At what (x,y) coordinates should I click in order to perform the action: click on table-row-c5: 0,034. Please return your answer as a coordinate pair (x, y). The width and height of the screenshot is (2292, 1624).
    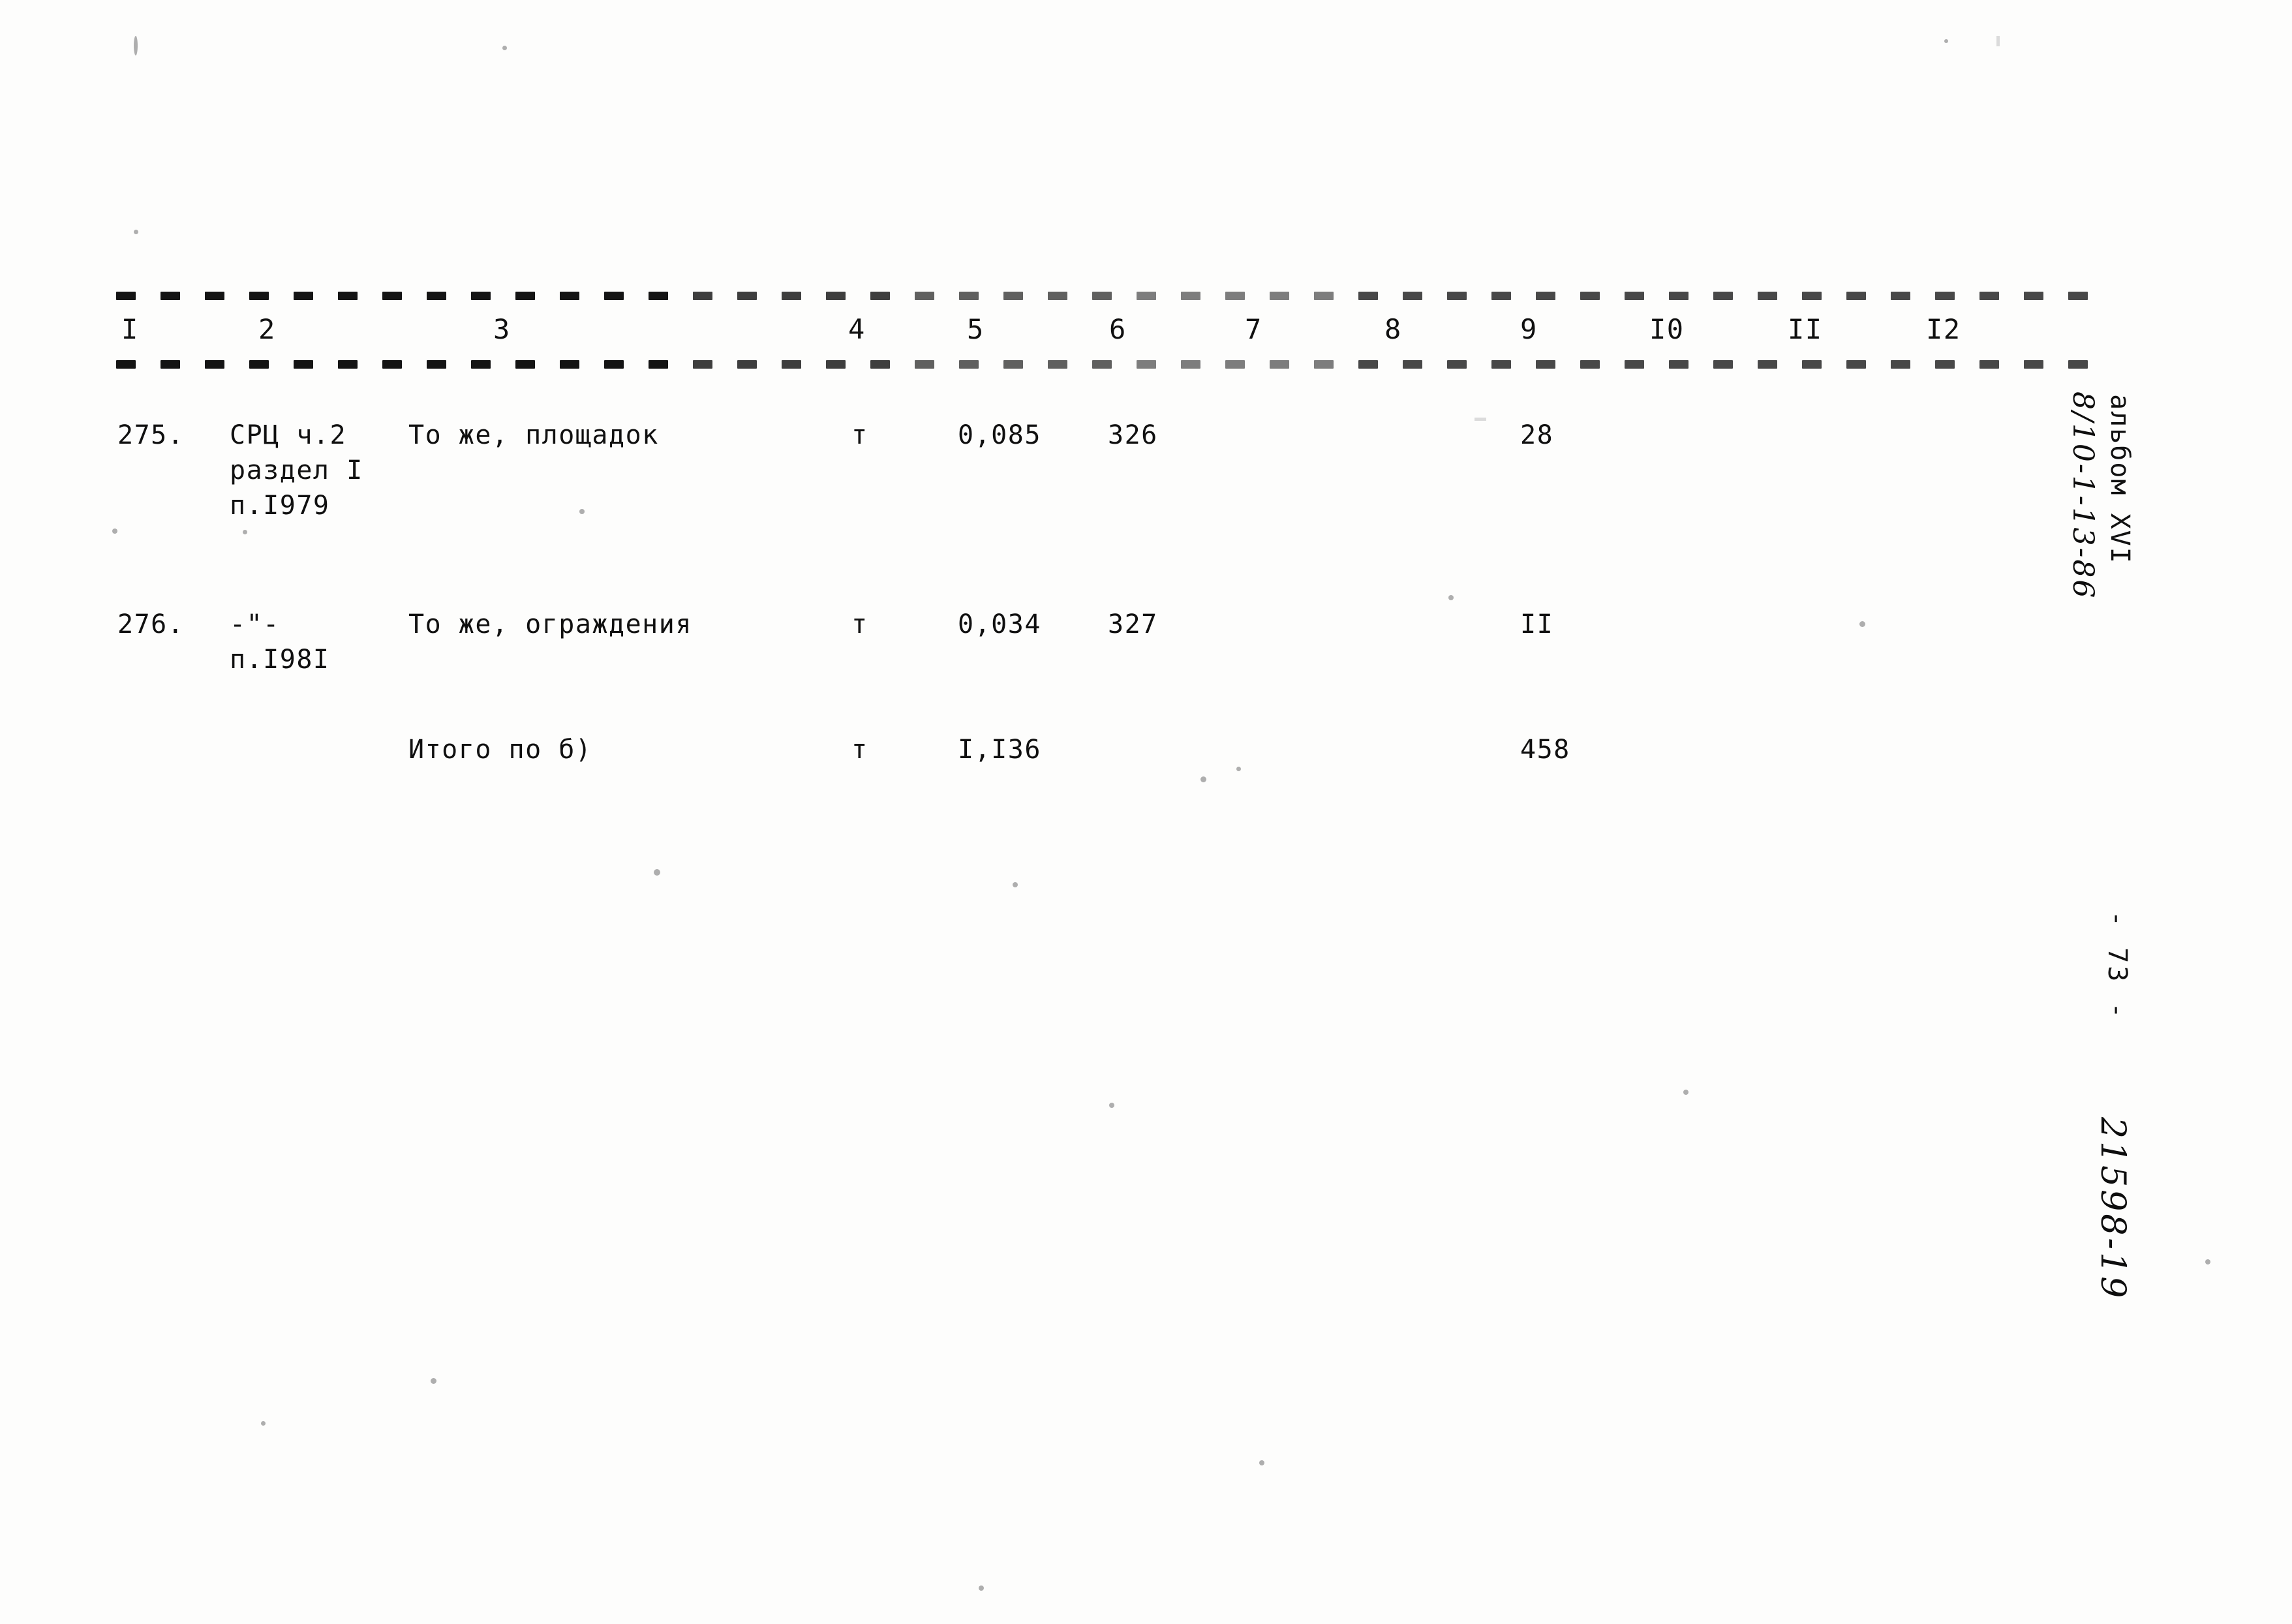
    Looking at the image, I should click on (999, 624).